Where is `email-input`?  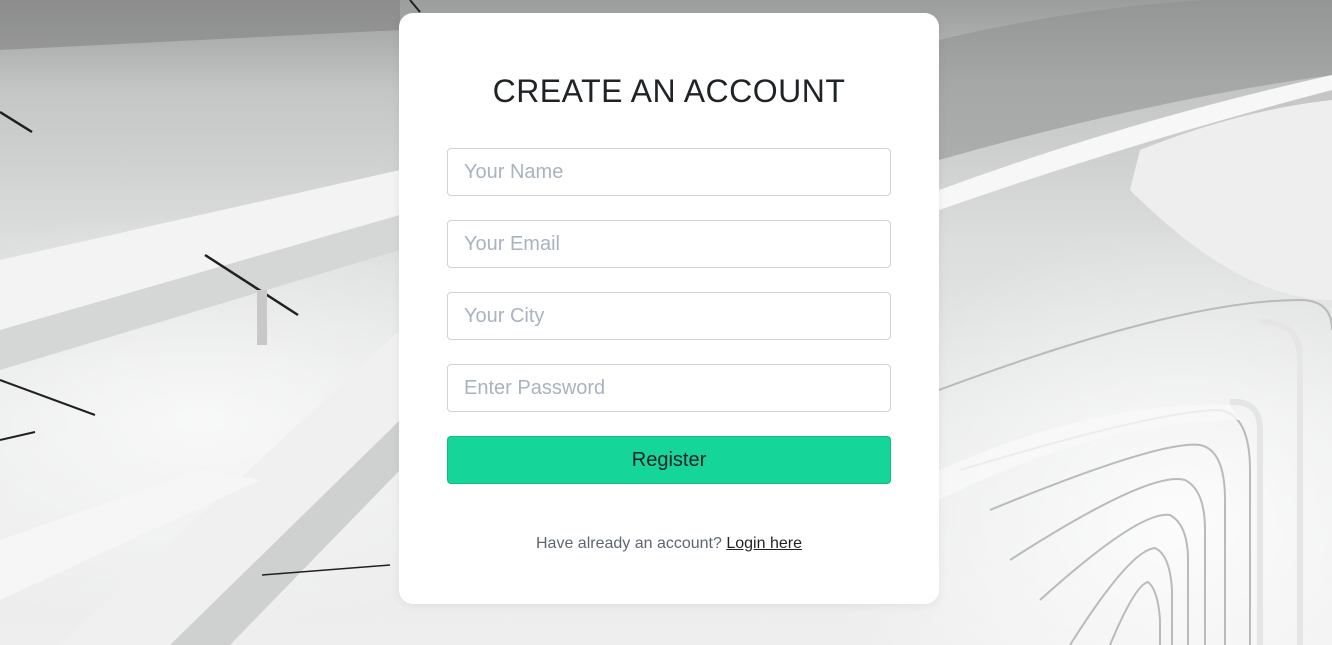
email-input is located at coordinates (669, 244).